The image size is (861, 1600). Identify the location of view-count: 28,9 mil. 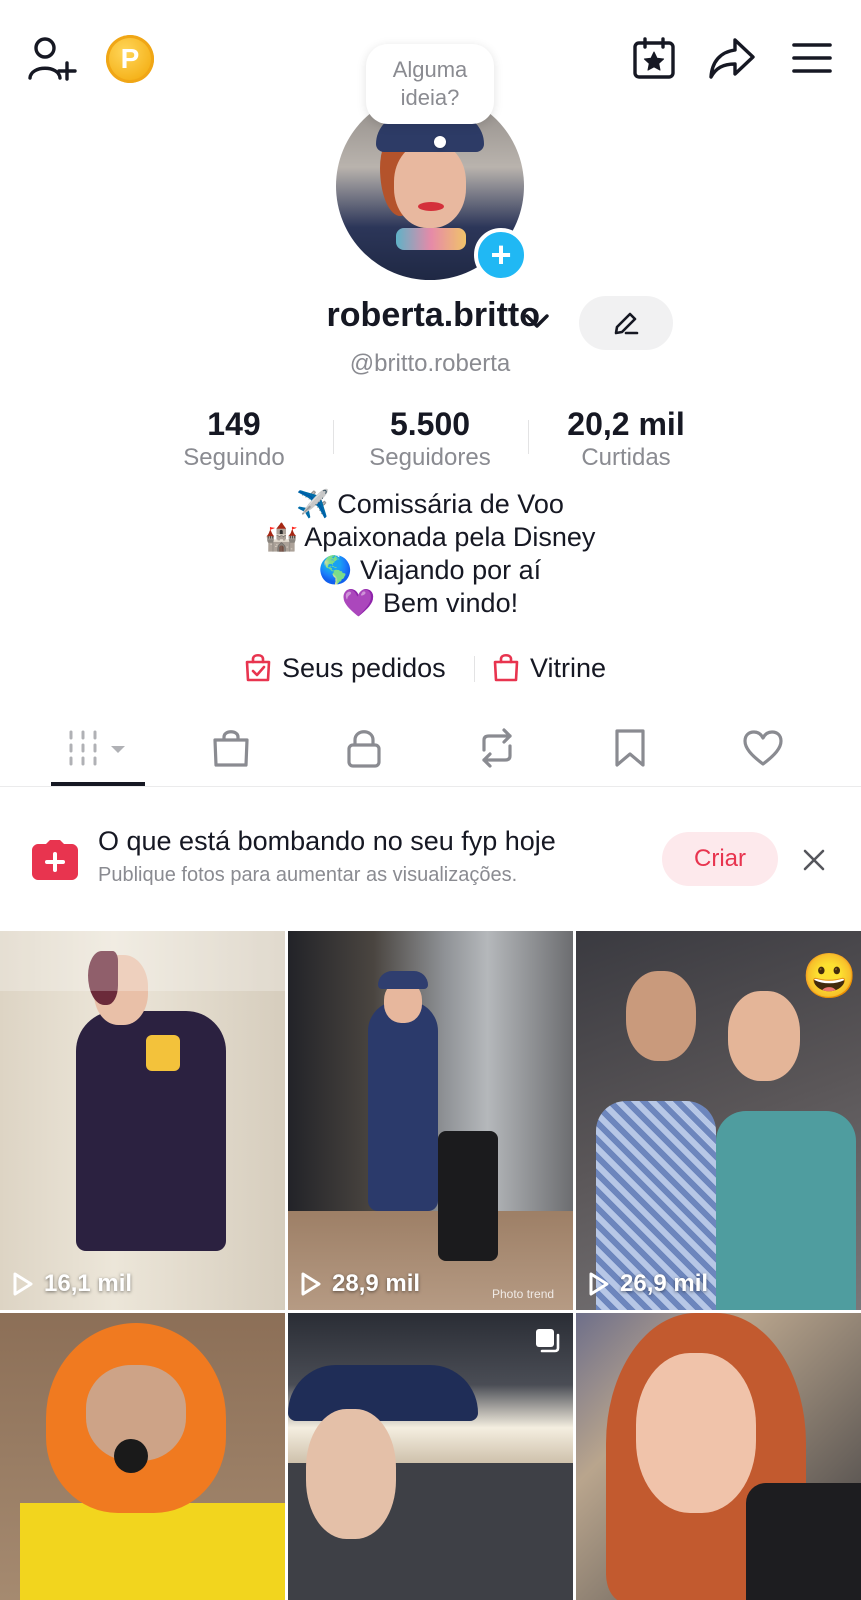
(360, 1284).